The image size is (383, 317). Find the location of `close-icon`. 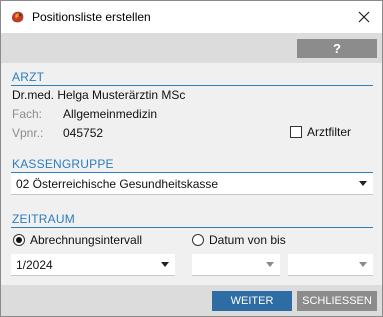

close-icon is located at coordinates (364, 17).